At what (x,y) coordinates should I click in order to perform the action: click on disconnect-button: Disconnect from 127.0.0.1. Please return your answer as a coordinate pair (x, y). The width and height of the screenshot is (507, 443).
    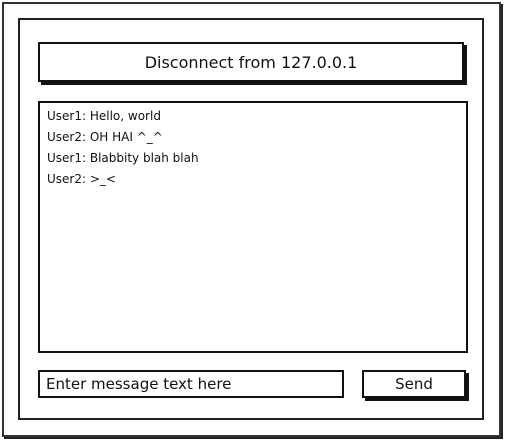
    Looking at the image, I should click on (251, 62).